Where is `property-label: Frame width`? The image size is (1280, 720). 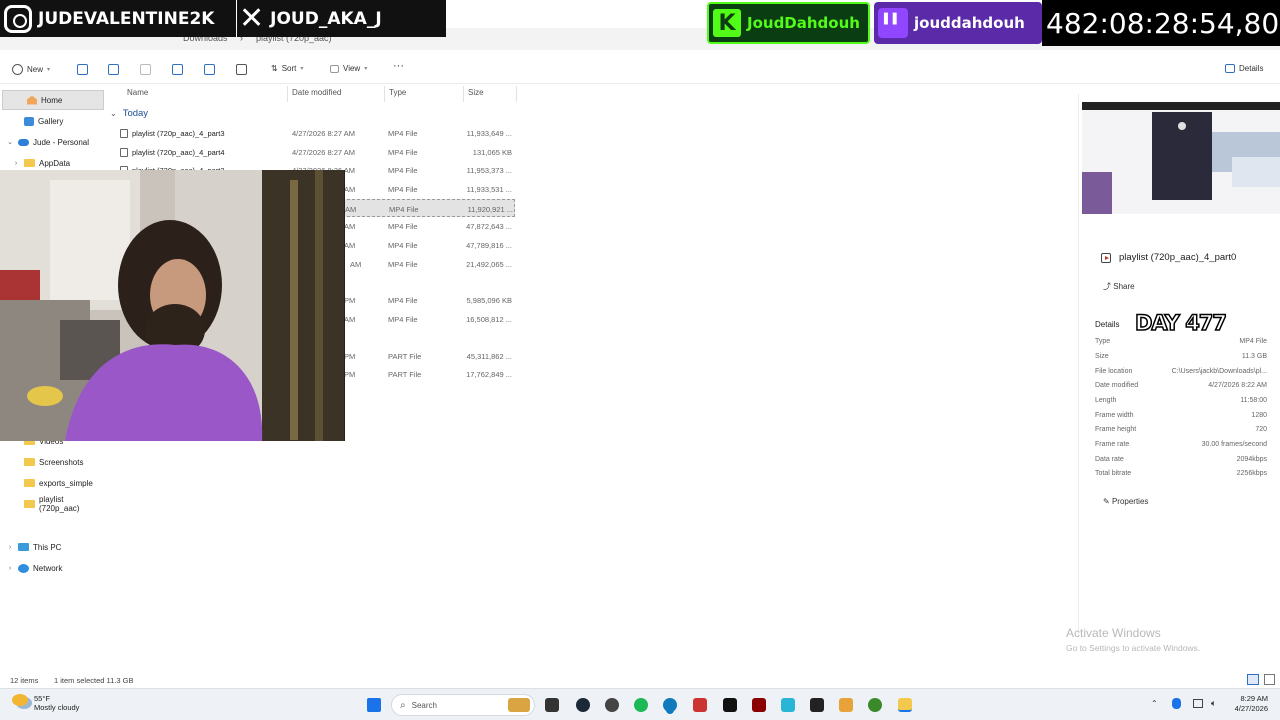
property-label: Frame width is located at coordinates (1114, 415).